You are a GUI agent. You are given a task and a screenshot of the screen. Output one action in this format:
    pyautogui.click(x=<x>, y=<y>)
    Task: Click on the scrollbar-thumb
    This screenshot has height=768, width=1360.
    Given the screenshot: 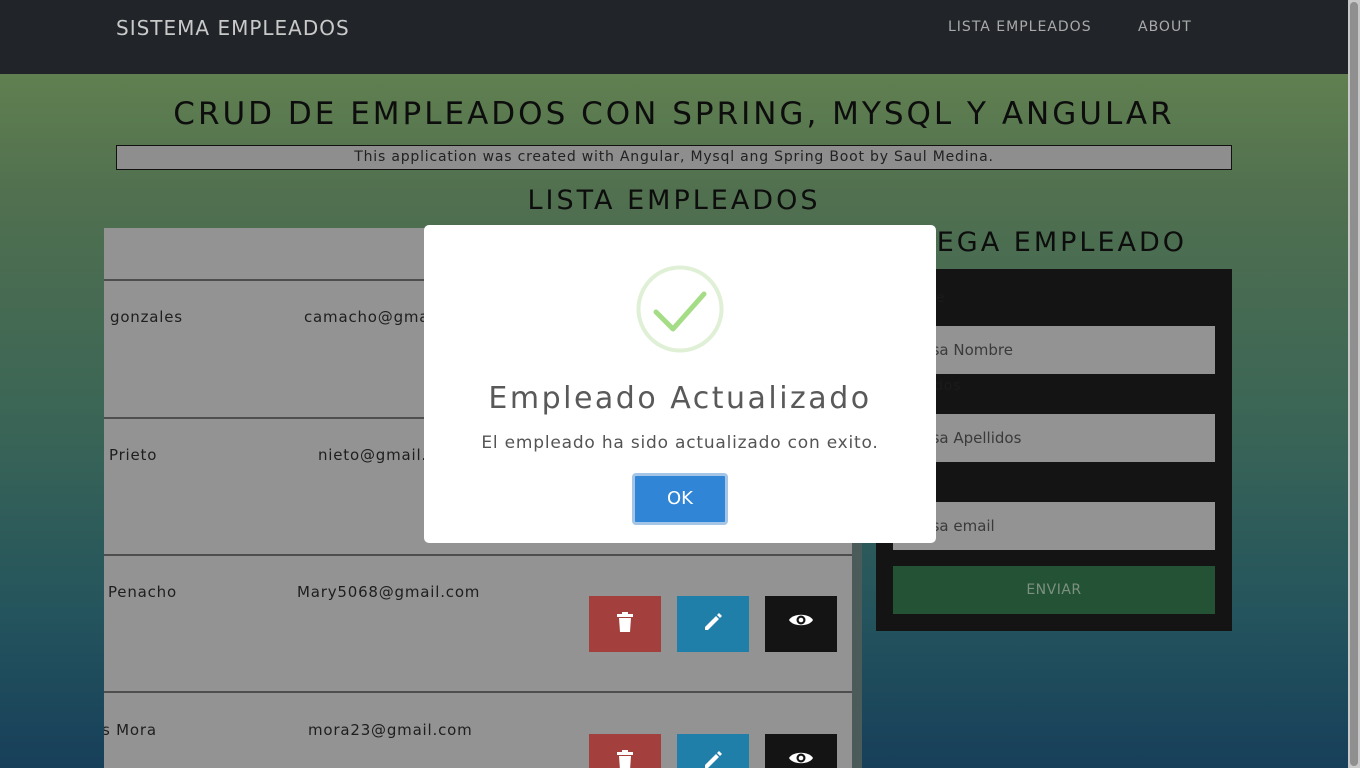 What is the action you would take?
    pyautogui.click(x=1354, y=384)
    